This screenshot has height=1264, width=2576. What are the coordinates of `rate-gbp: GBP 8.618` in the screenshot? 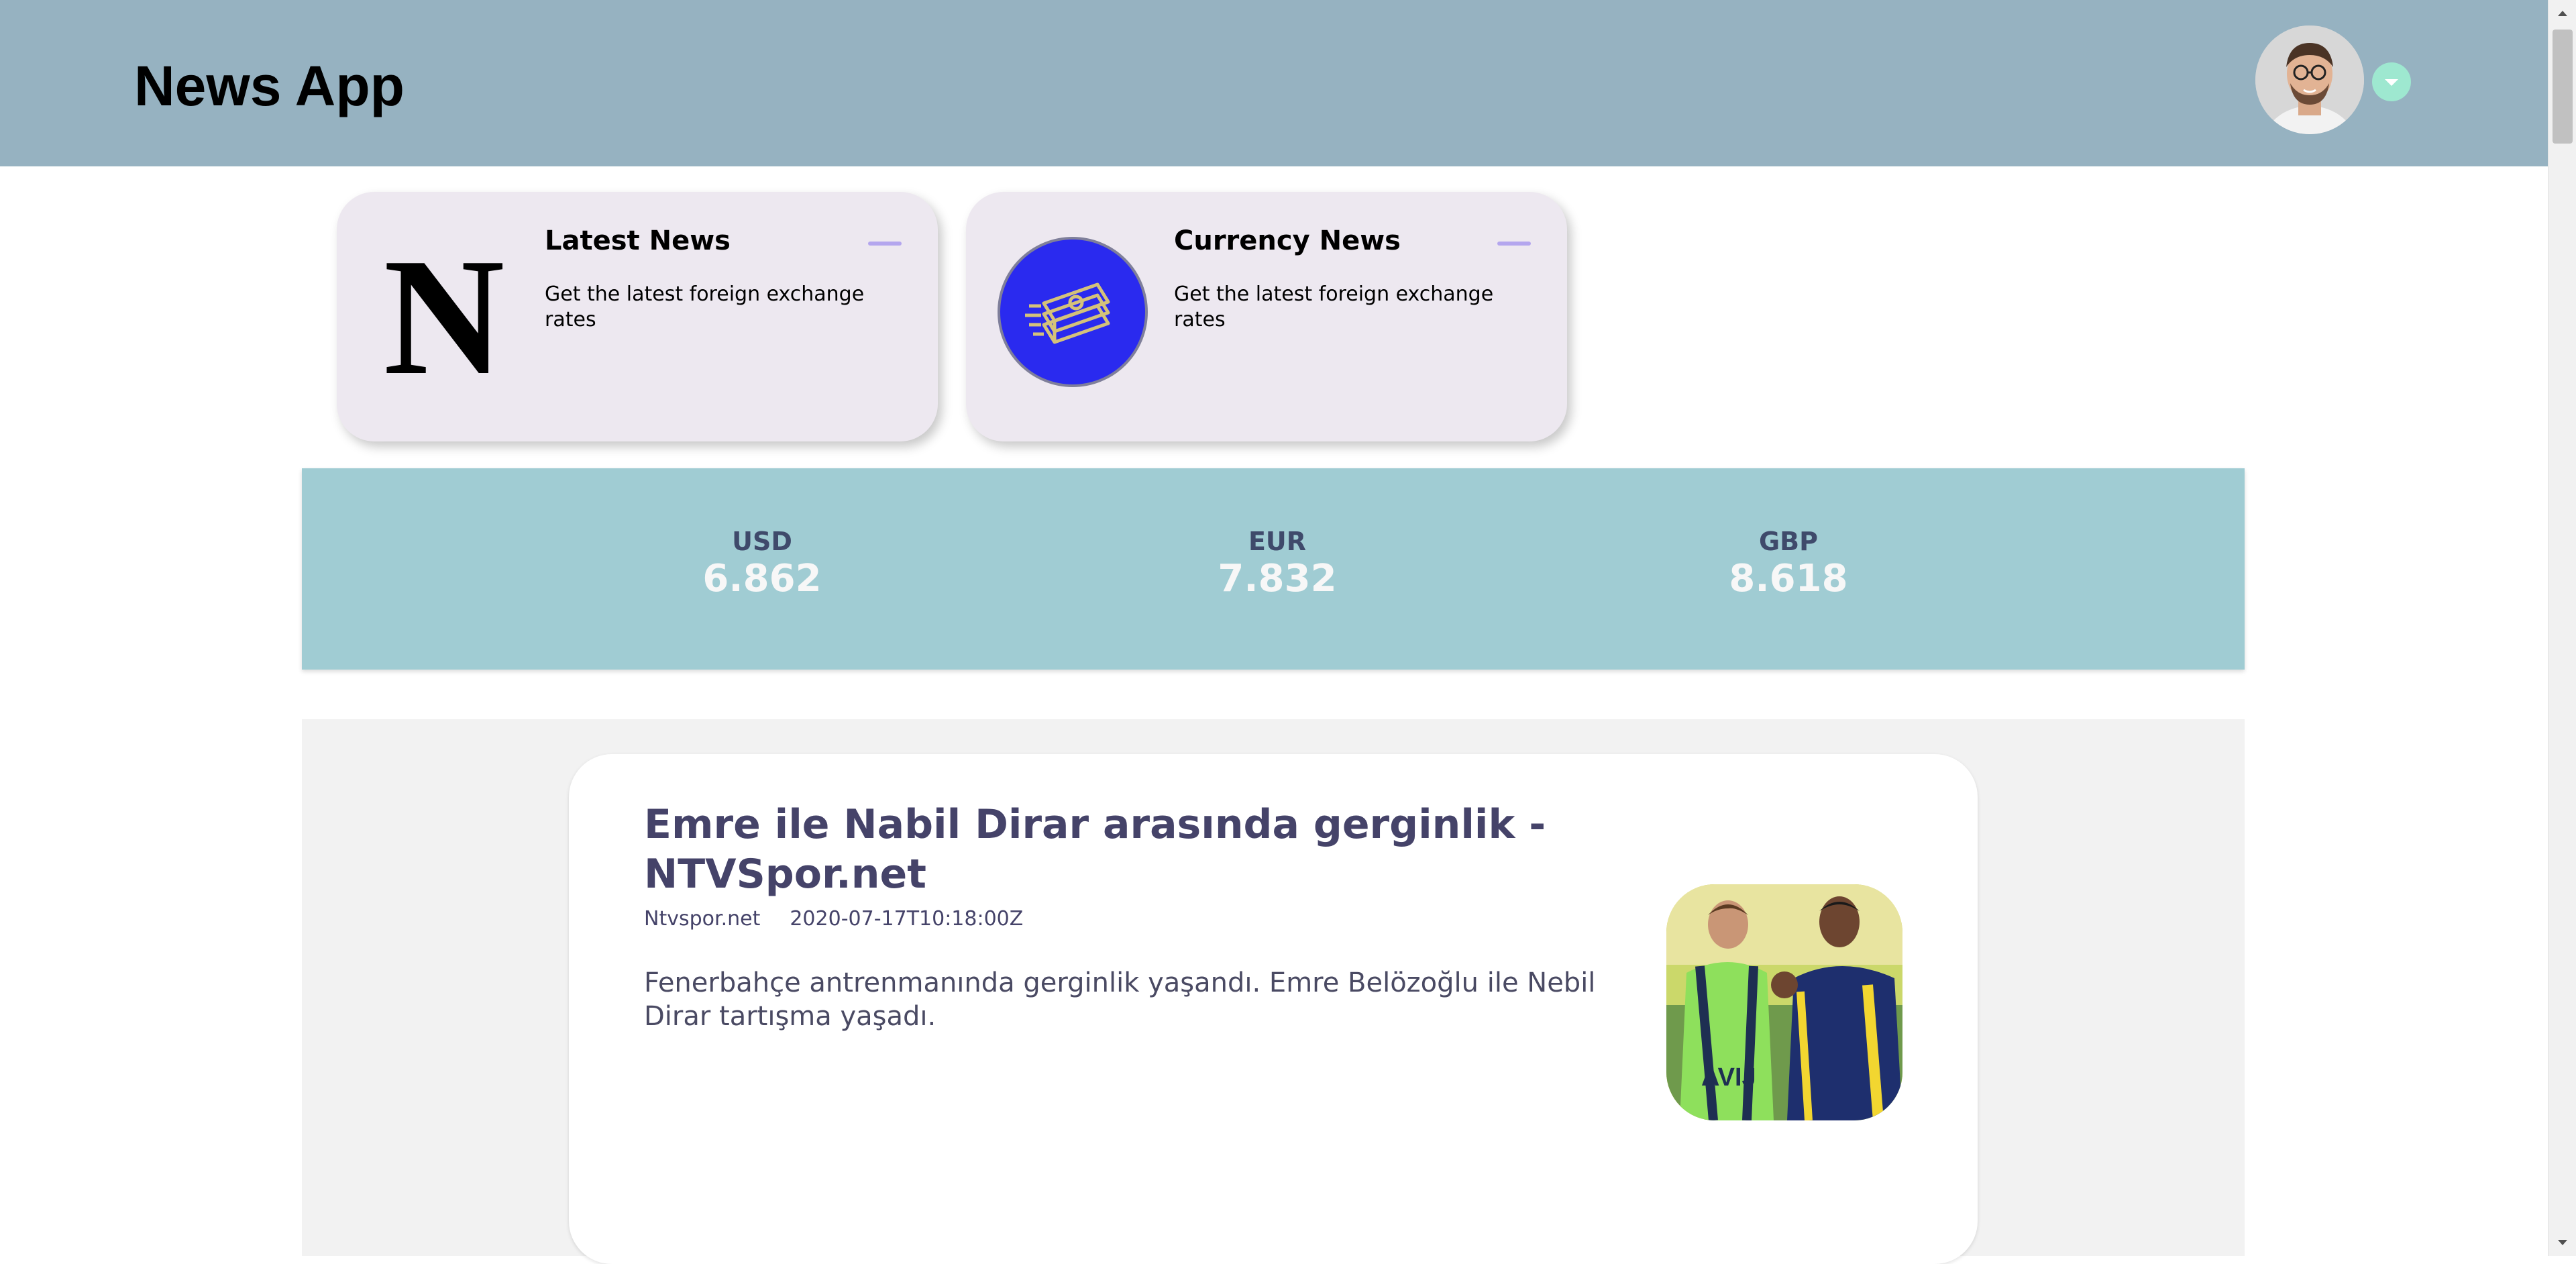 It's located at (1788, 563).